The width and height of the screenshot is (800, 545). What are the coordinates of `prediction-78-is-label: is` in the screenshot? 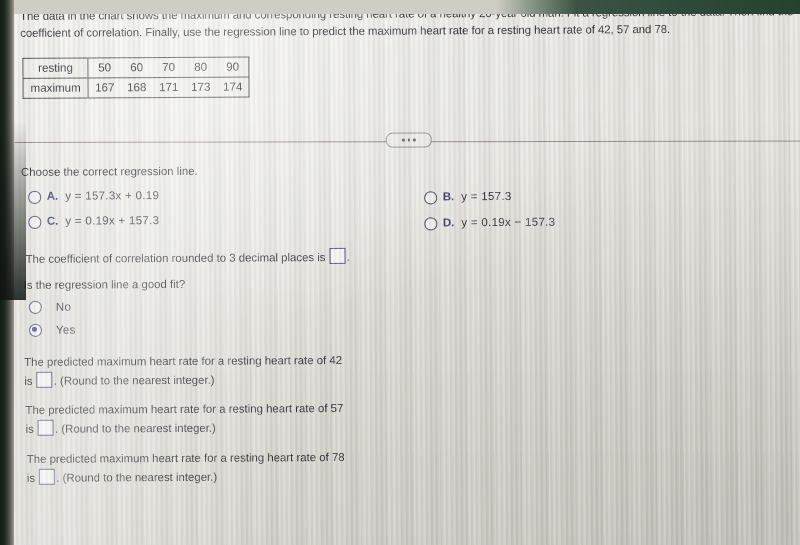 It's located at (31, 478).